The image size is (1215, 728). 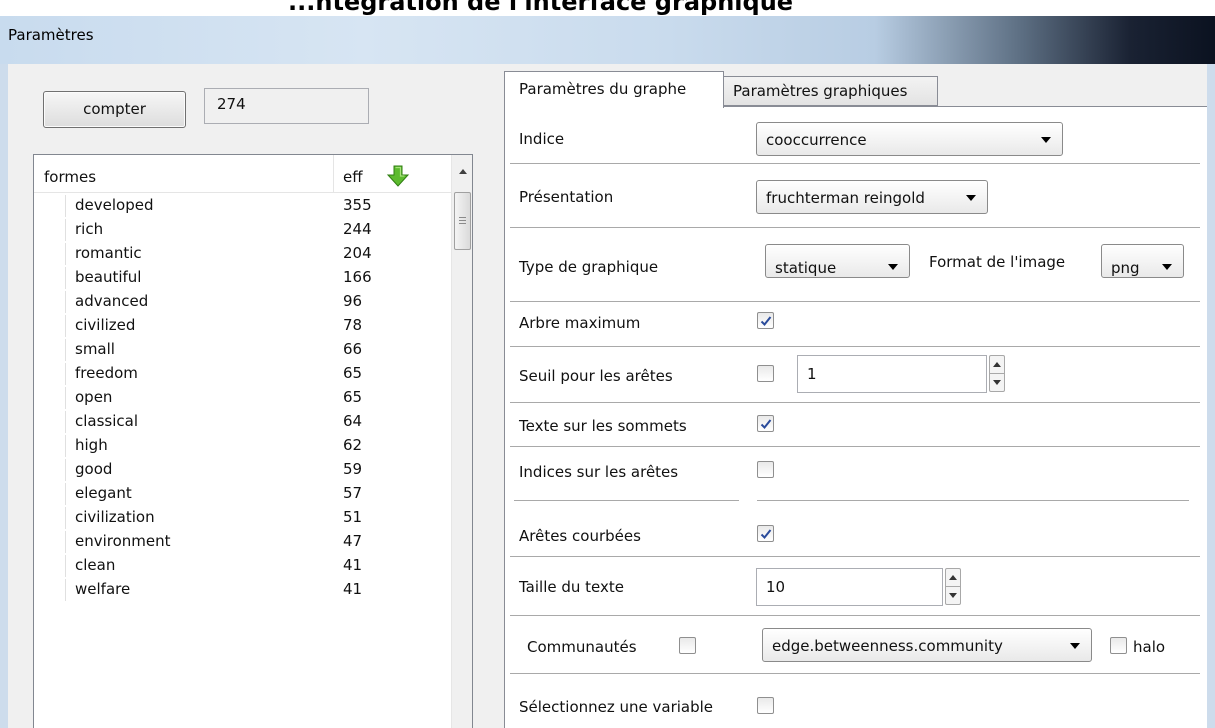 I want to click on list-row: elegant 57, so click(x=242, y=493).